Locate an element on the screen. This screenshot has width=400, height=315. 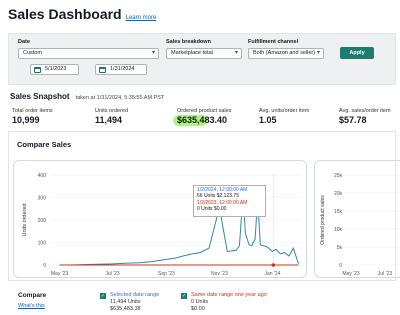
selected-range-checkbox: ✓ is located at coordinates (103, 296).